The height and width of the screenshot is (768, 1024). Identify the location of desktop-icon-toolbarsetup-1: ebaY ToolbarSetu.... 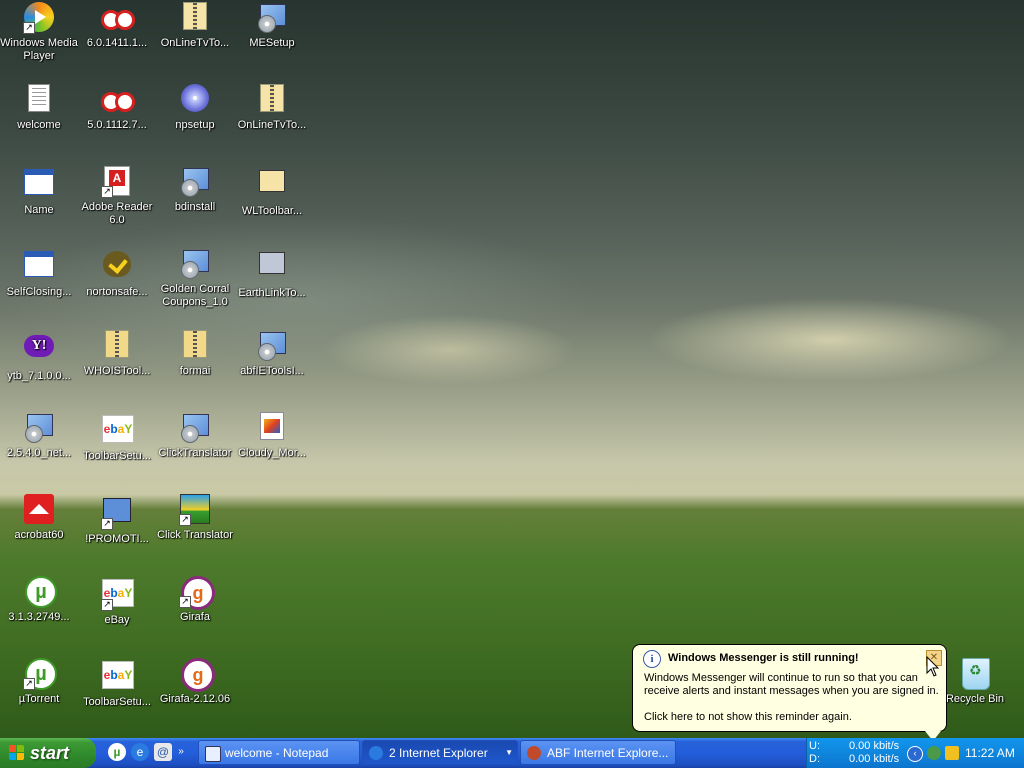
(117, 437).